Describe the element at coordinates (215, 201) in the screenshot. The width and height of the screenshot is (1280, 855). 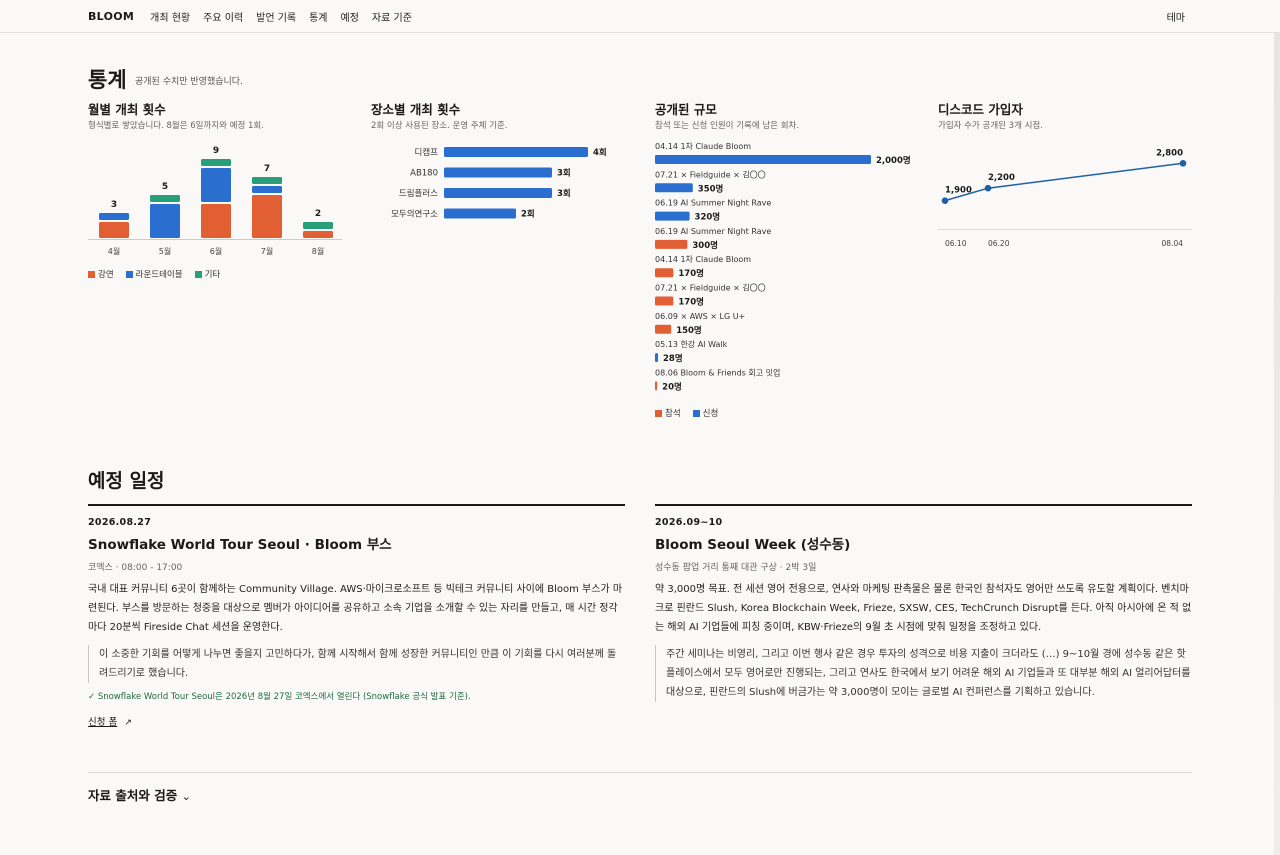
I see `monthly-chart: 3 4월 5 5월 9 6월 7 7월 2 8월` at that location.